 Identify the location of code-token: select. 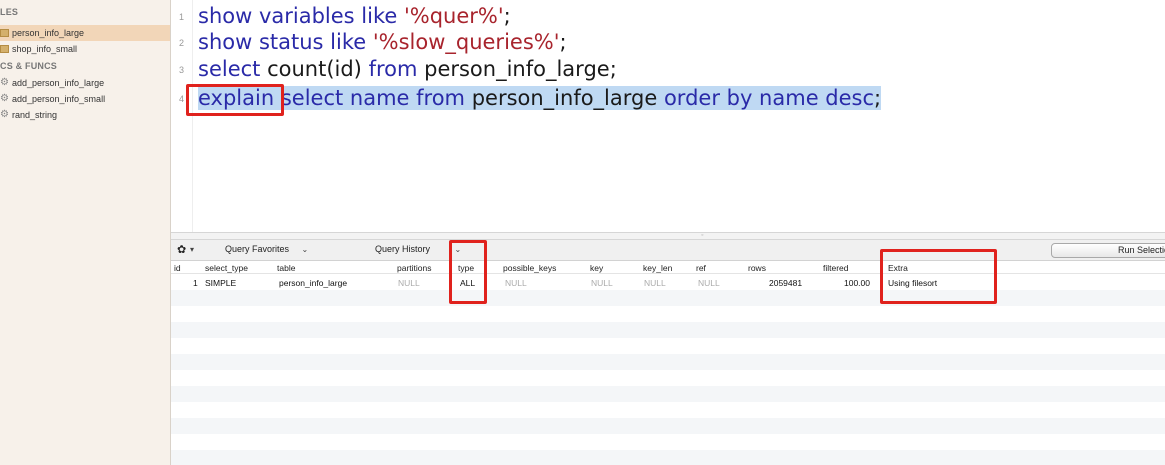
(233, 69).